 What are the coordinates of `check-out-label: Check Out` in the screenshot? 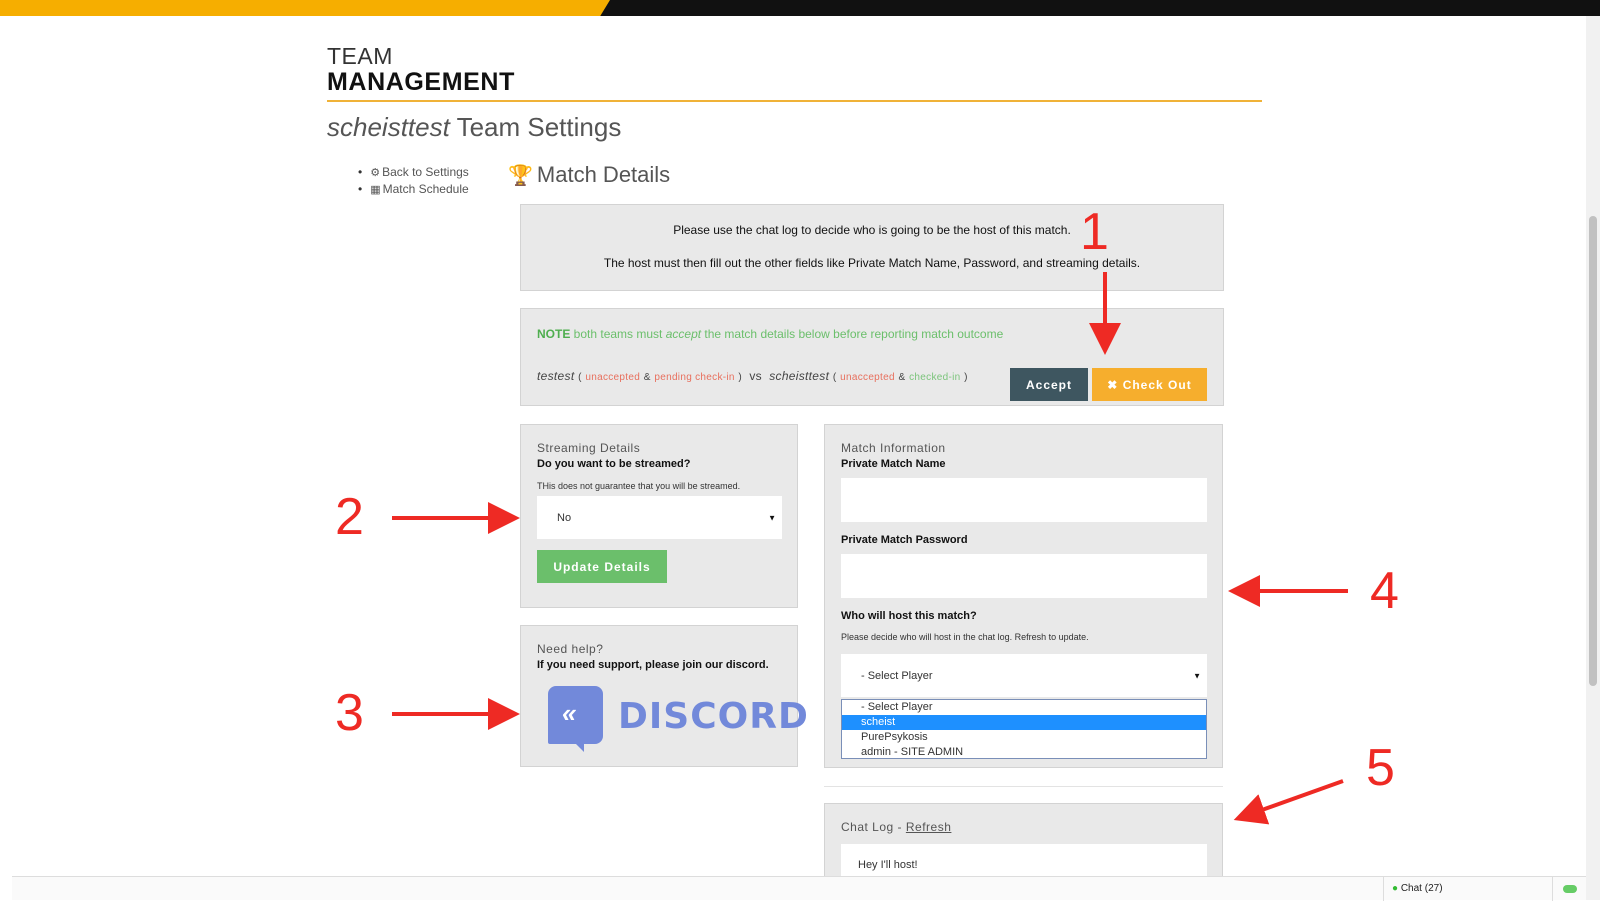 It's located at (1157, 384).